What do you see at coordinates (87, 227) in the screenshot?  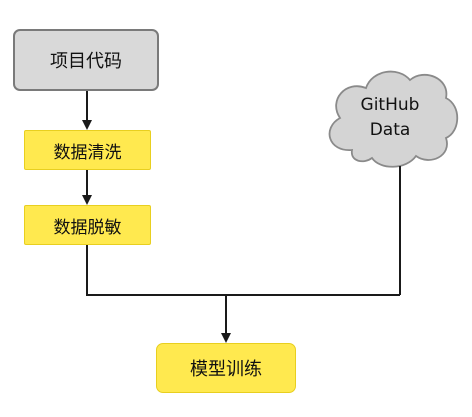 I see `data-desensitization-label: 数据脱敏` at bounding box center [87, 227].